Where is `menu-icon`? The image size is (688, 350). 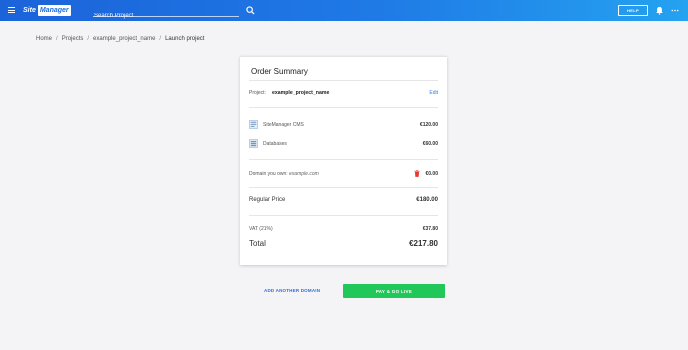 menu-icon is located at coordinates (11, 10).